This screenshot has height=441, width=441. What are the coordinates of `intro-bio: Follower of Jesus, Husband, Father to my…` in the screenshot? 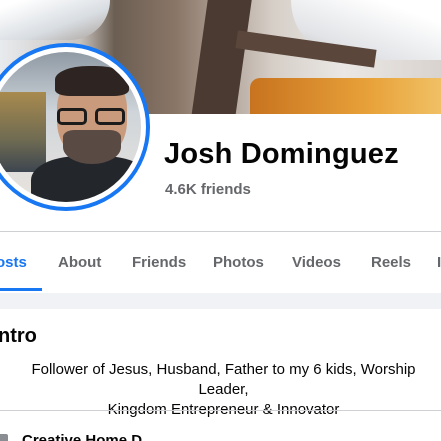 It's located at (220, 390).